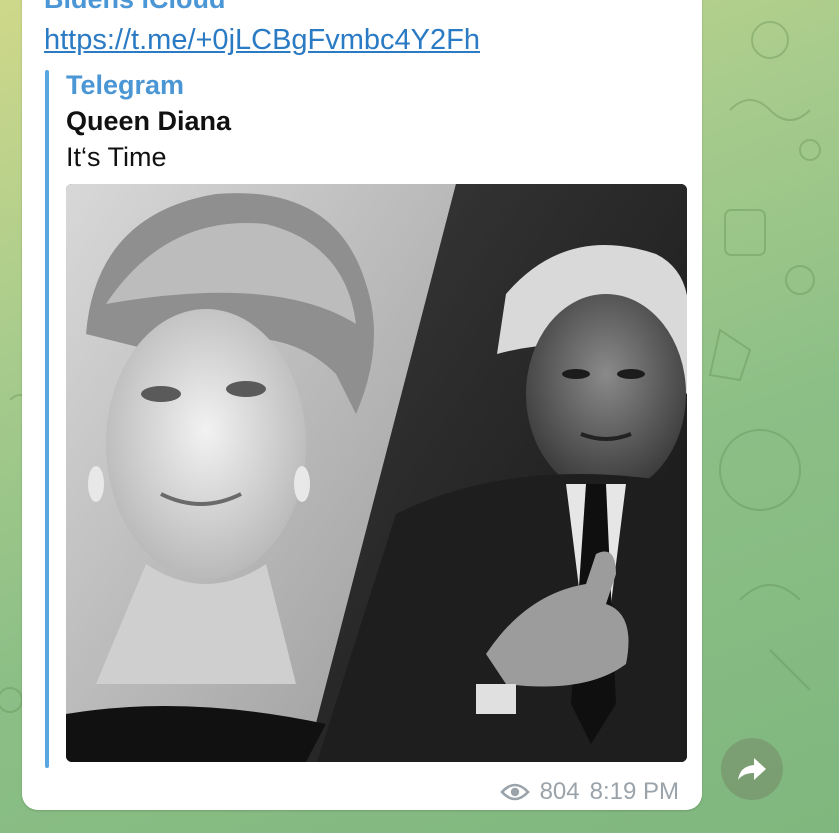 The image size is (839, 833). I want to click on link-preview-site-name: Telegram, so click(125, 85).